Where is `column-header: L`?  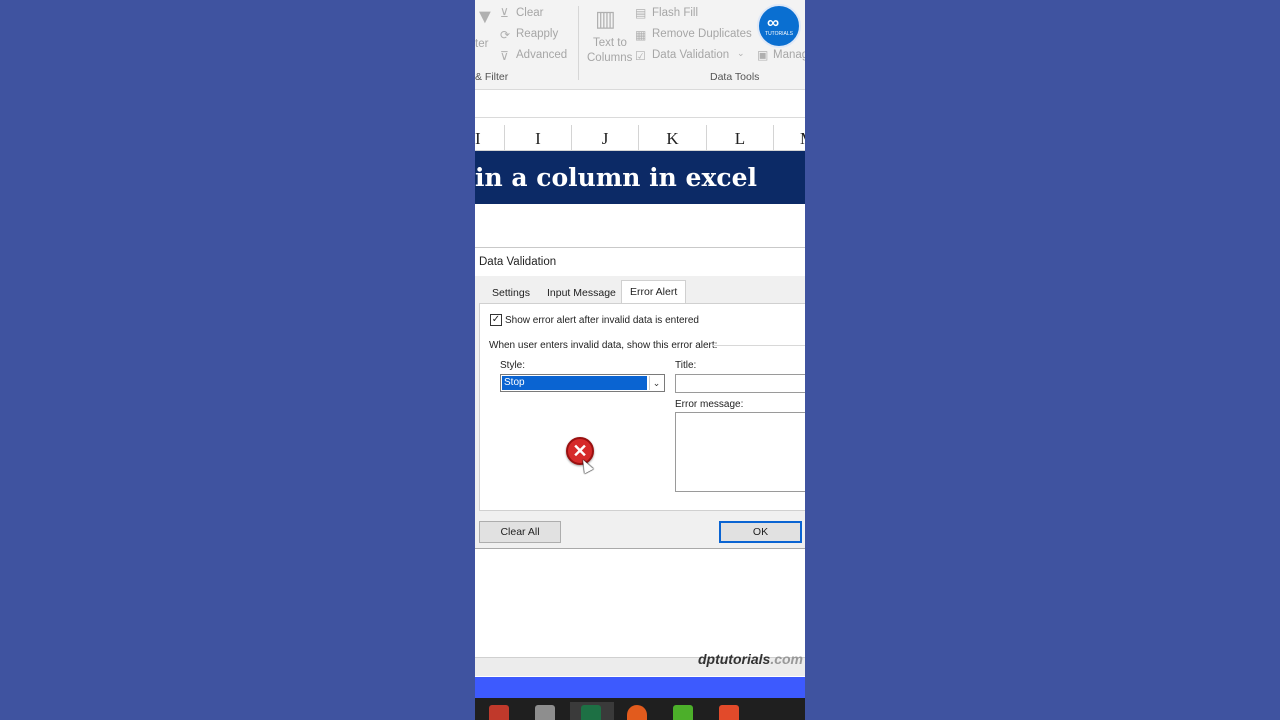 column-header: L is located at coordinates (740, 138).